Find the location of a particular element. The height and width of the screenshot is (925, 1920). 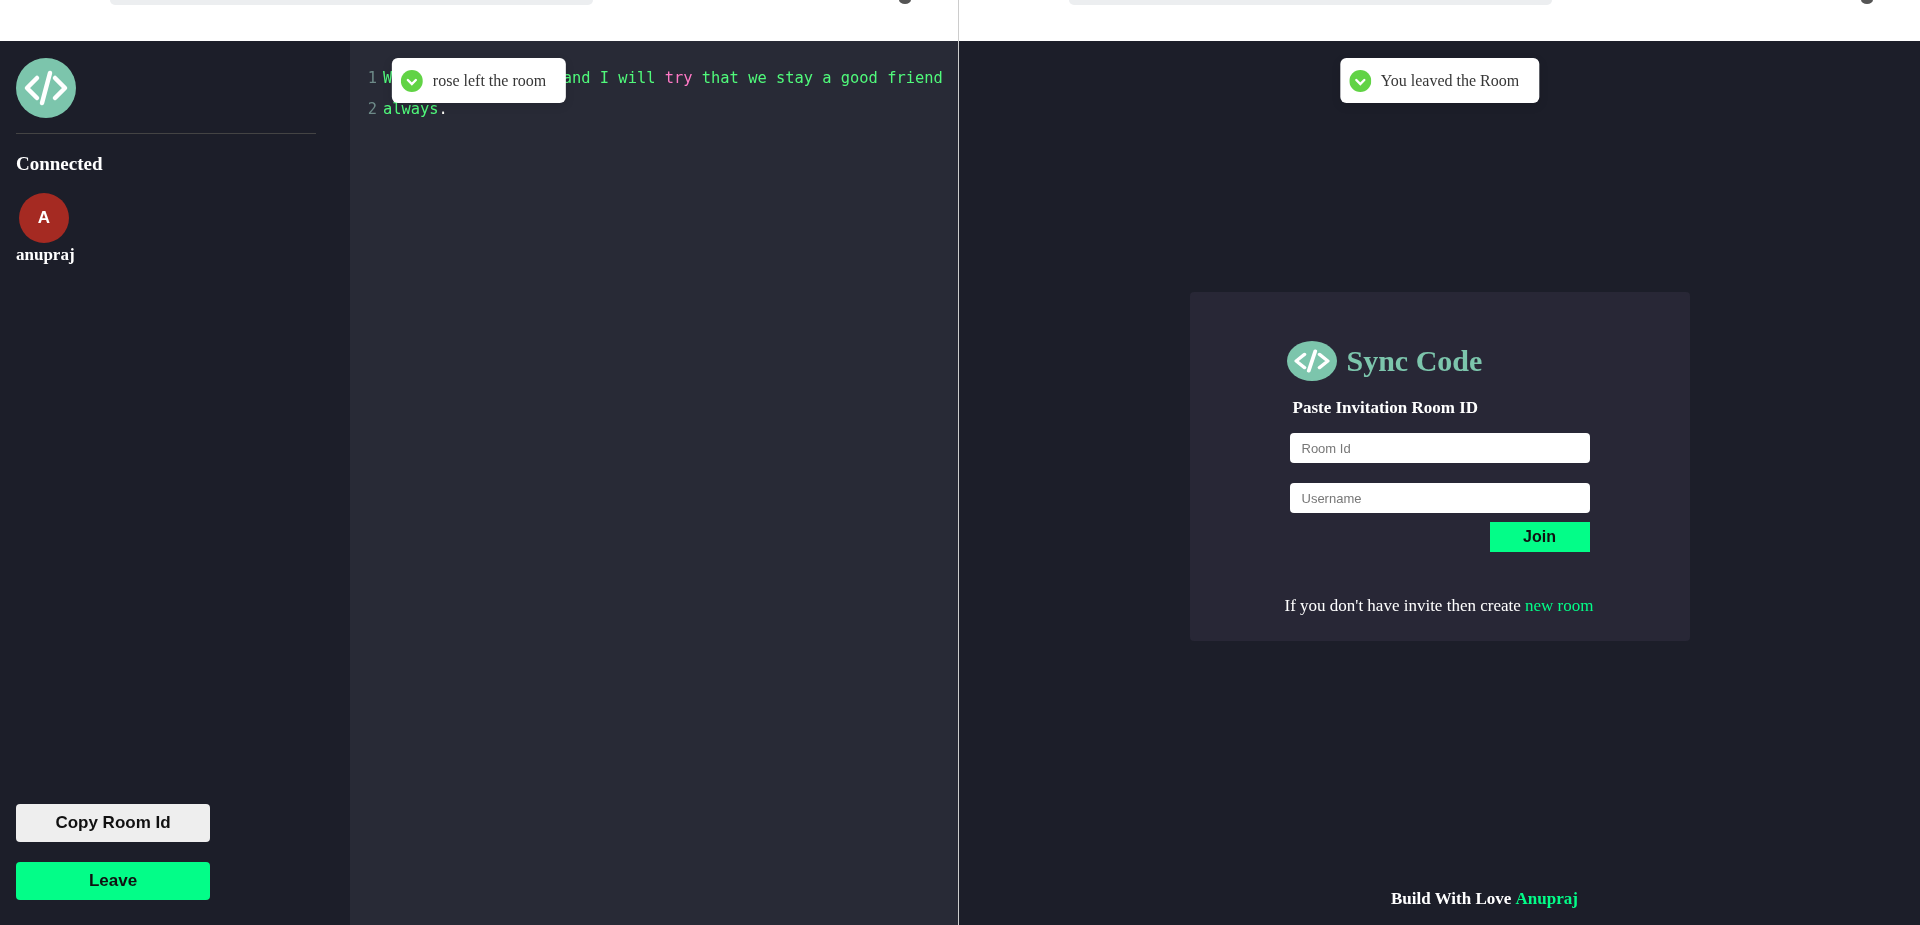

username-field: Username is located at coordinates (1439, 498).